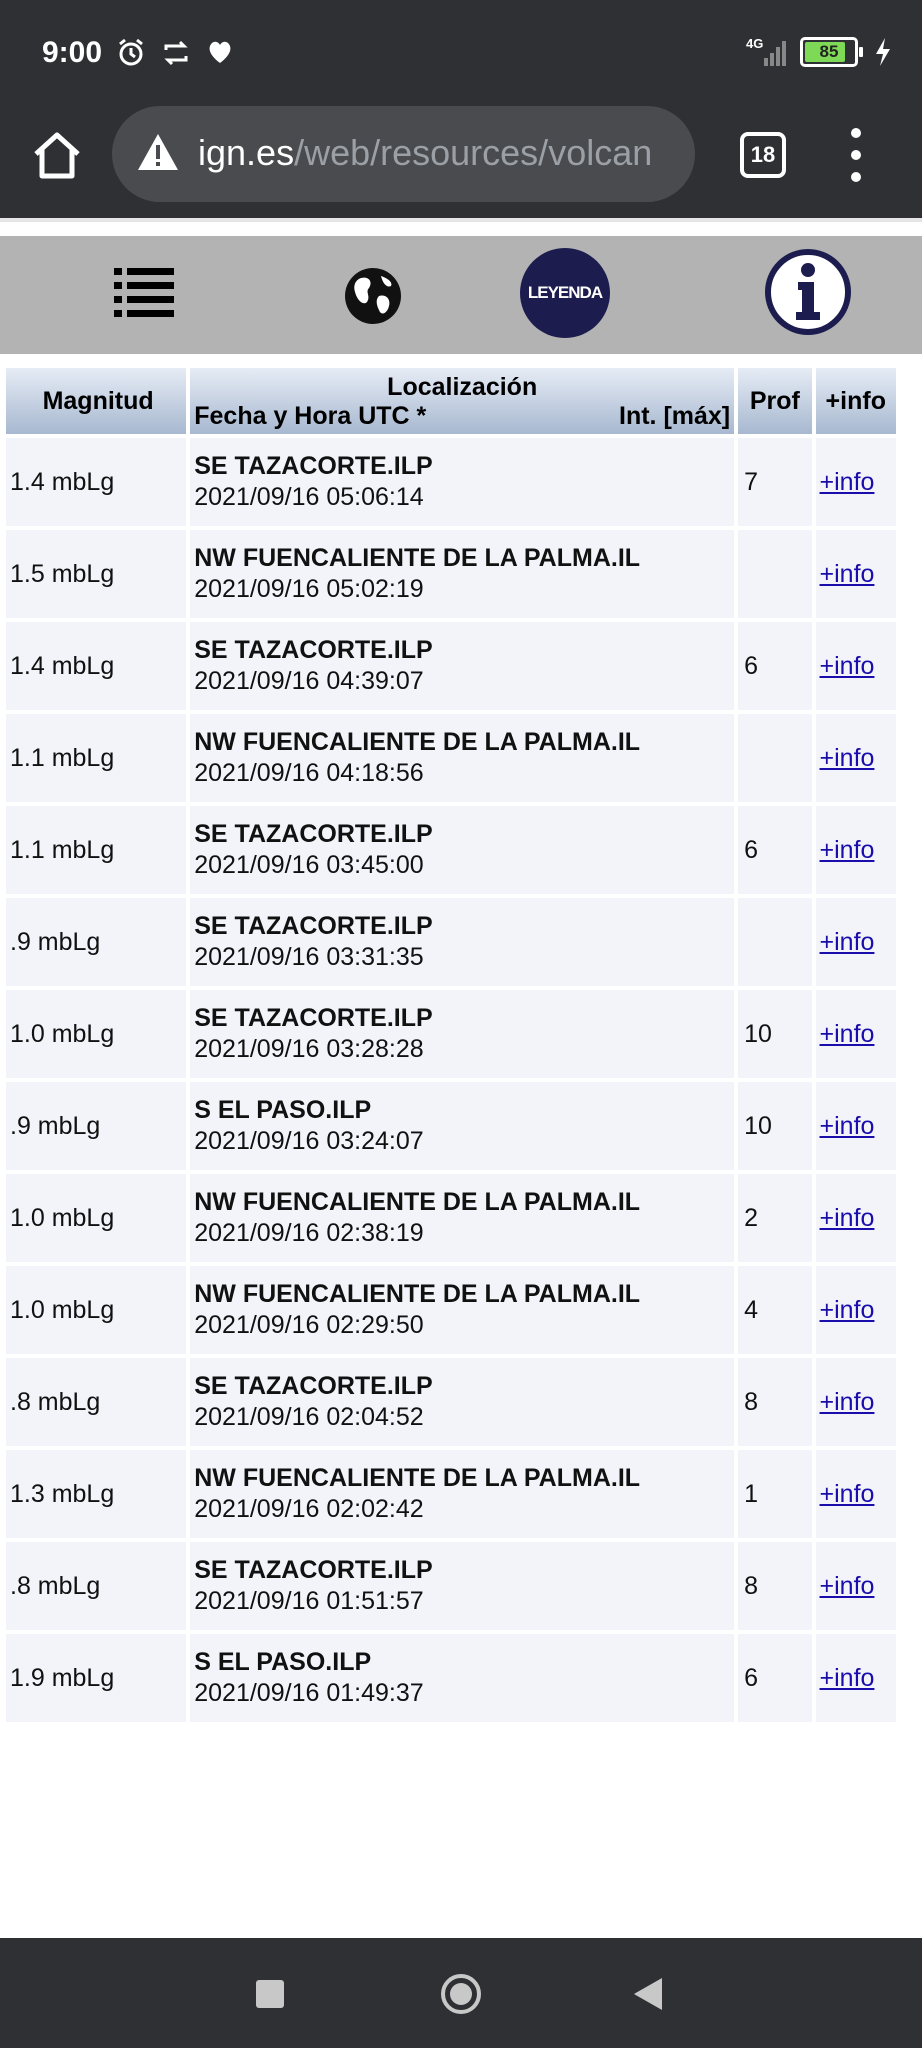 The image size is (922, 2048). I want to click on home-nav-icon, so click(461, 1994).